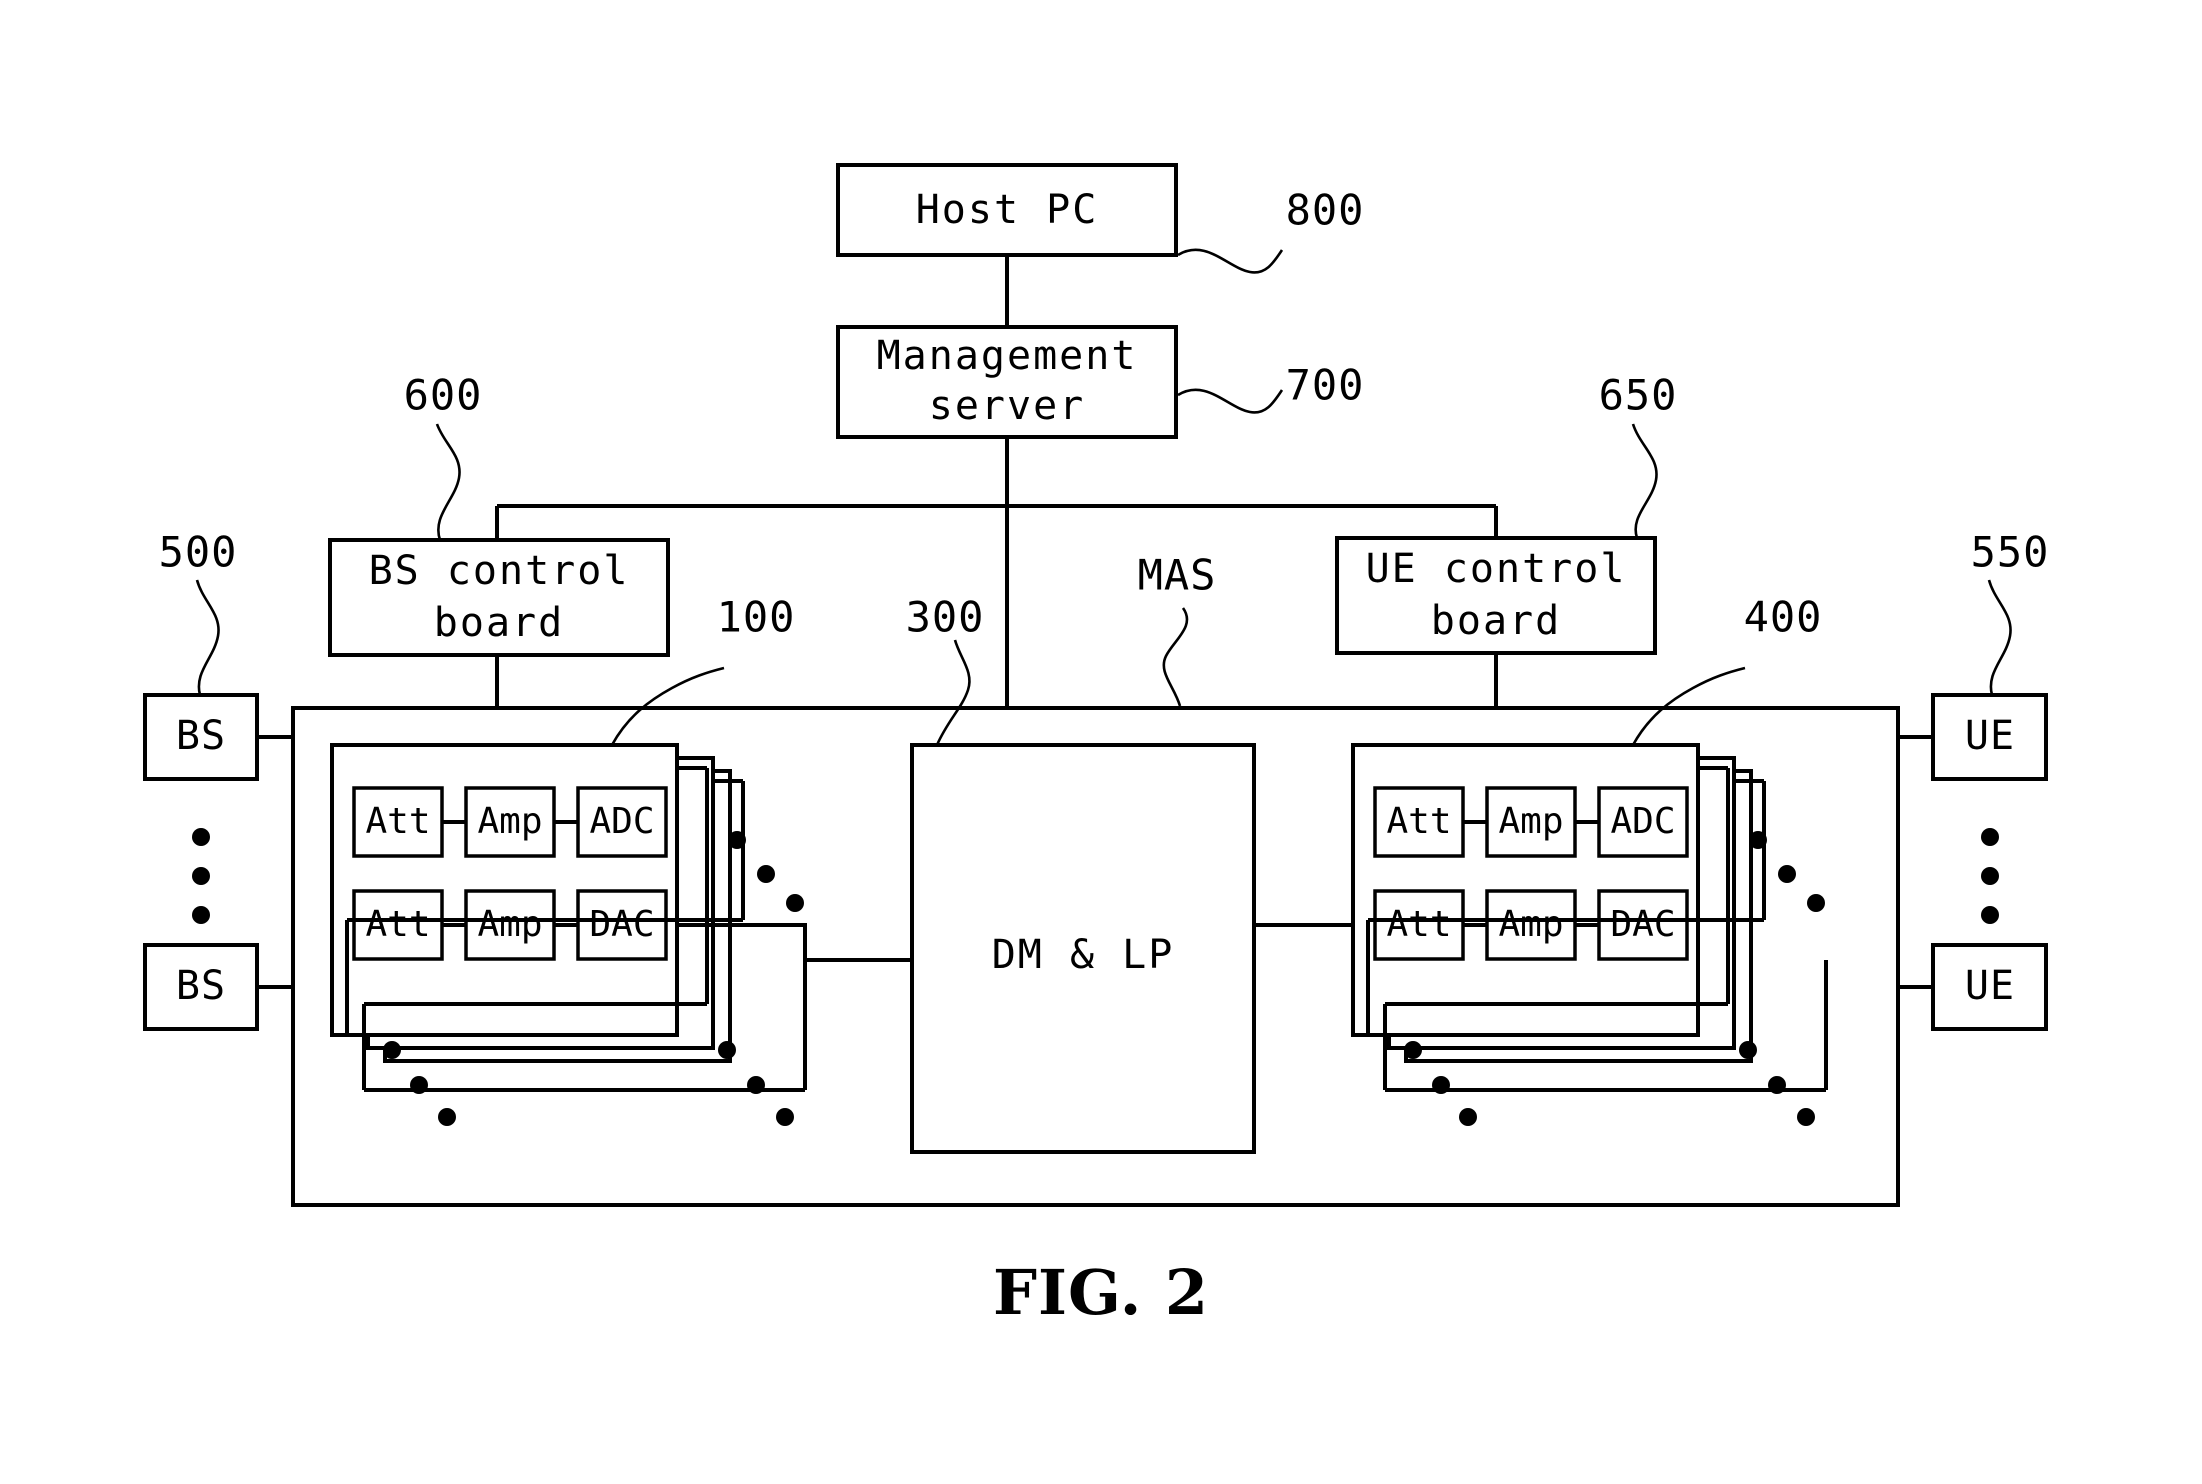  What do you see at coordinates (1325, 385) in the screenshot?
I see `ref-number-700: 700` at bounding box center [1325, 385].